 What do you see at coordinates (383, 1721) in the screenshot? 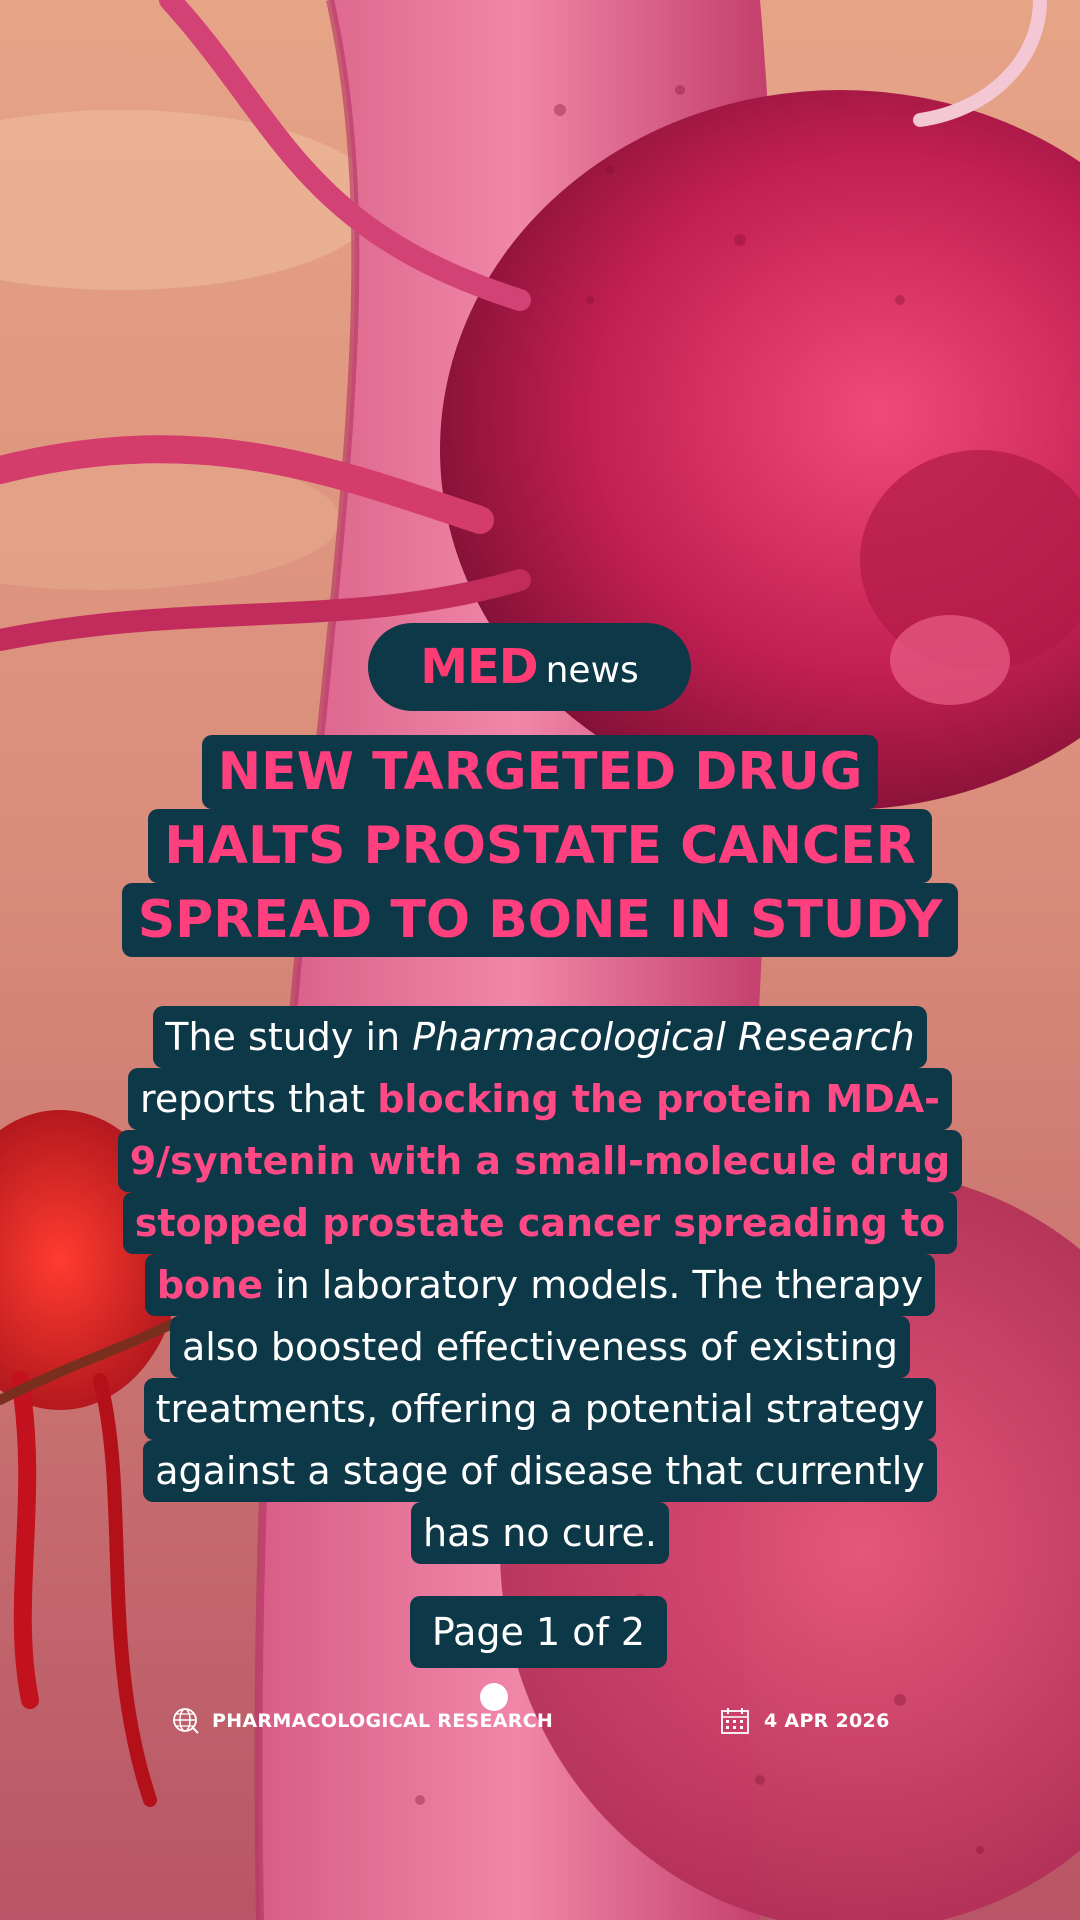
I see `source-label: PHARMACOLOGICAL RESEARCH` at bounding box center [383, 1721].